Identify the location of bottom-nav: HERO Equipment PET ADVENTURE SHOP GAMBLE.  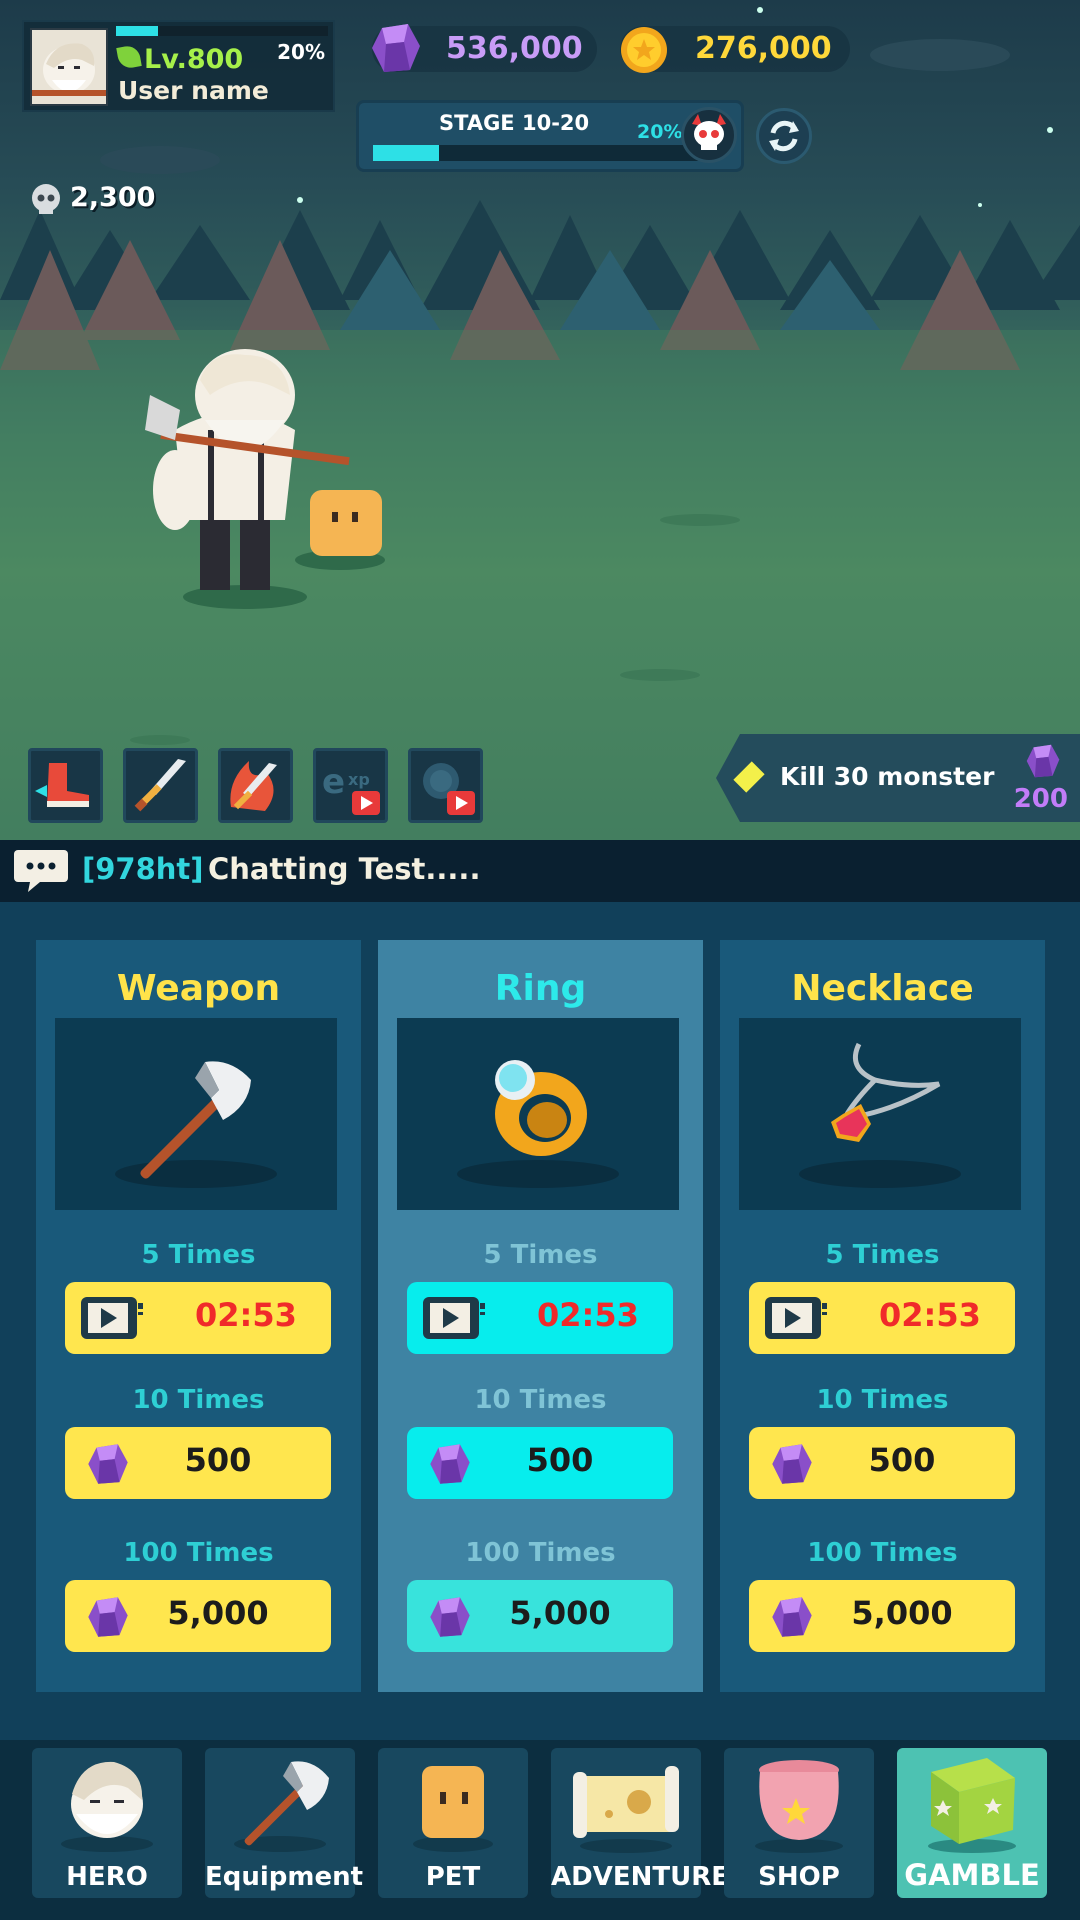
(540, 1830).